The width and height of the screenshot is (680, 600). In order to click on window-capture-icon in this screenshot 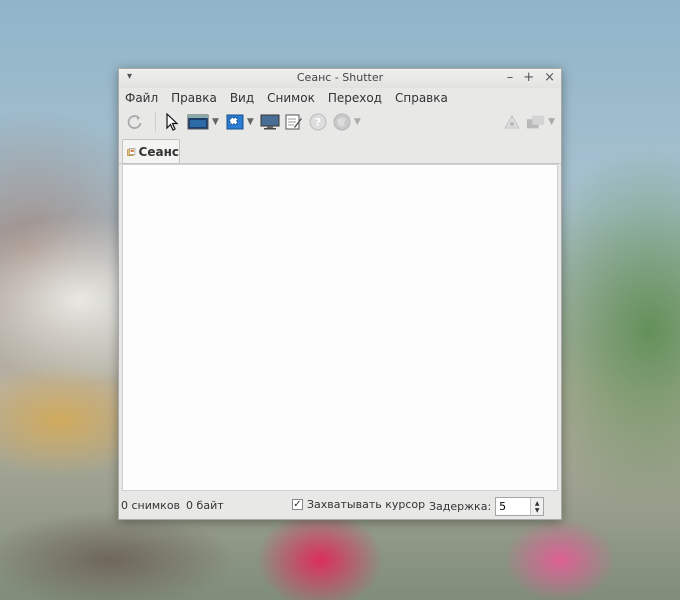, I will do `click(198, 122)`.